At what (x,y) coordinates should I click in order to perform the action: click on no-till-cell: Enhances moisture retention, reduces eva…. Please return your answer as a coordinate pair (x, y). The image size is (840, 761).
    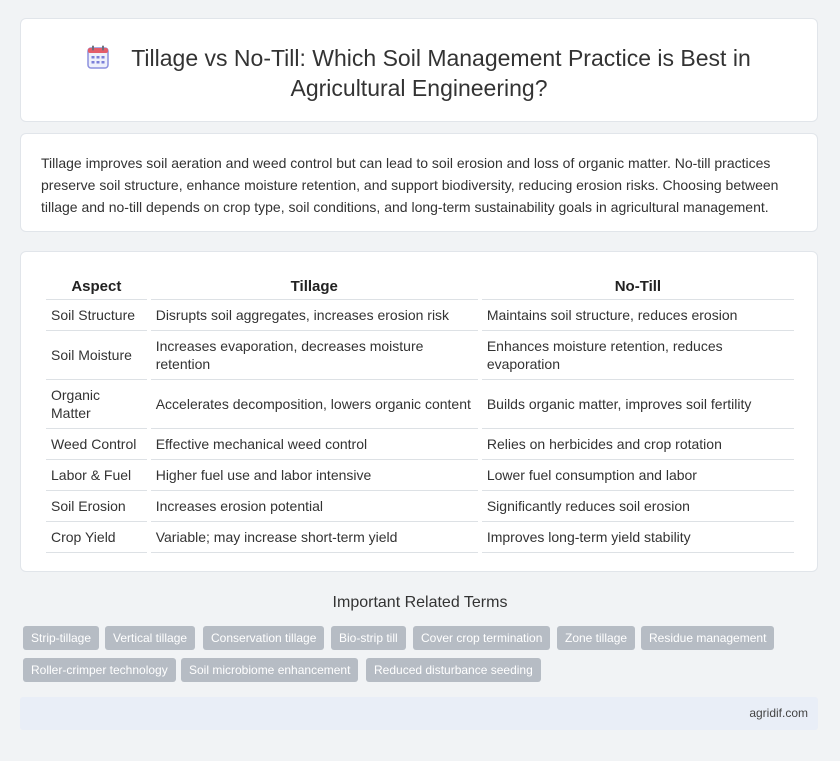
    Looking at the image, I should click on (637, 355).